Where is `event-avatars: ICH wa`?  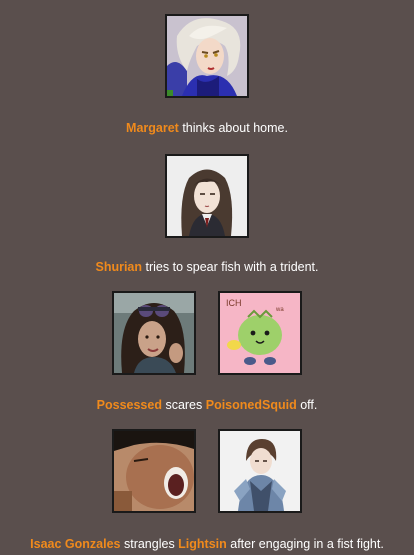
event-avatars: ICH wa is located at coordinates (207, 333).